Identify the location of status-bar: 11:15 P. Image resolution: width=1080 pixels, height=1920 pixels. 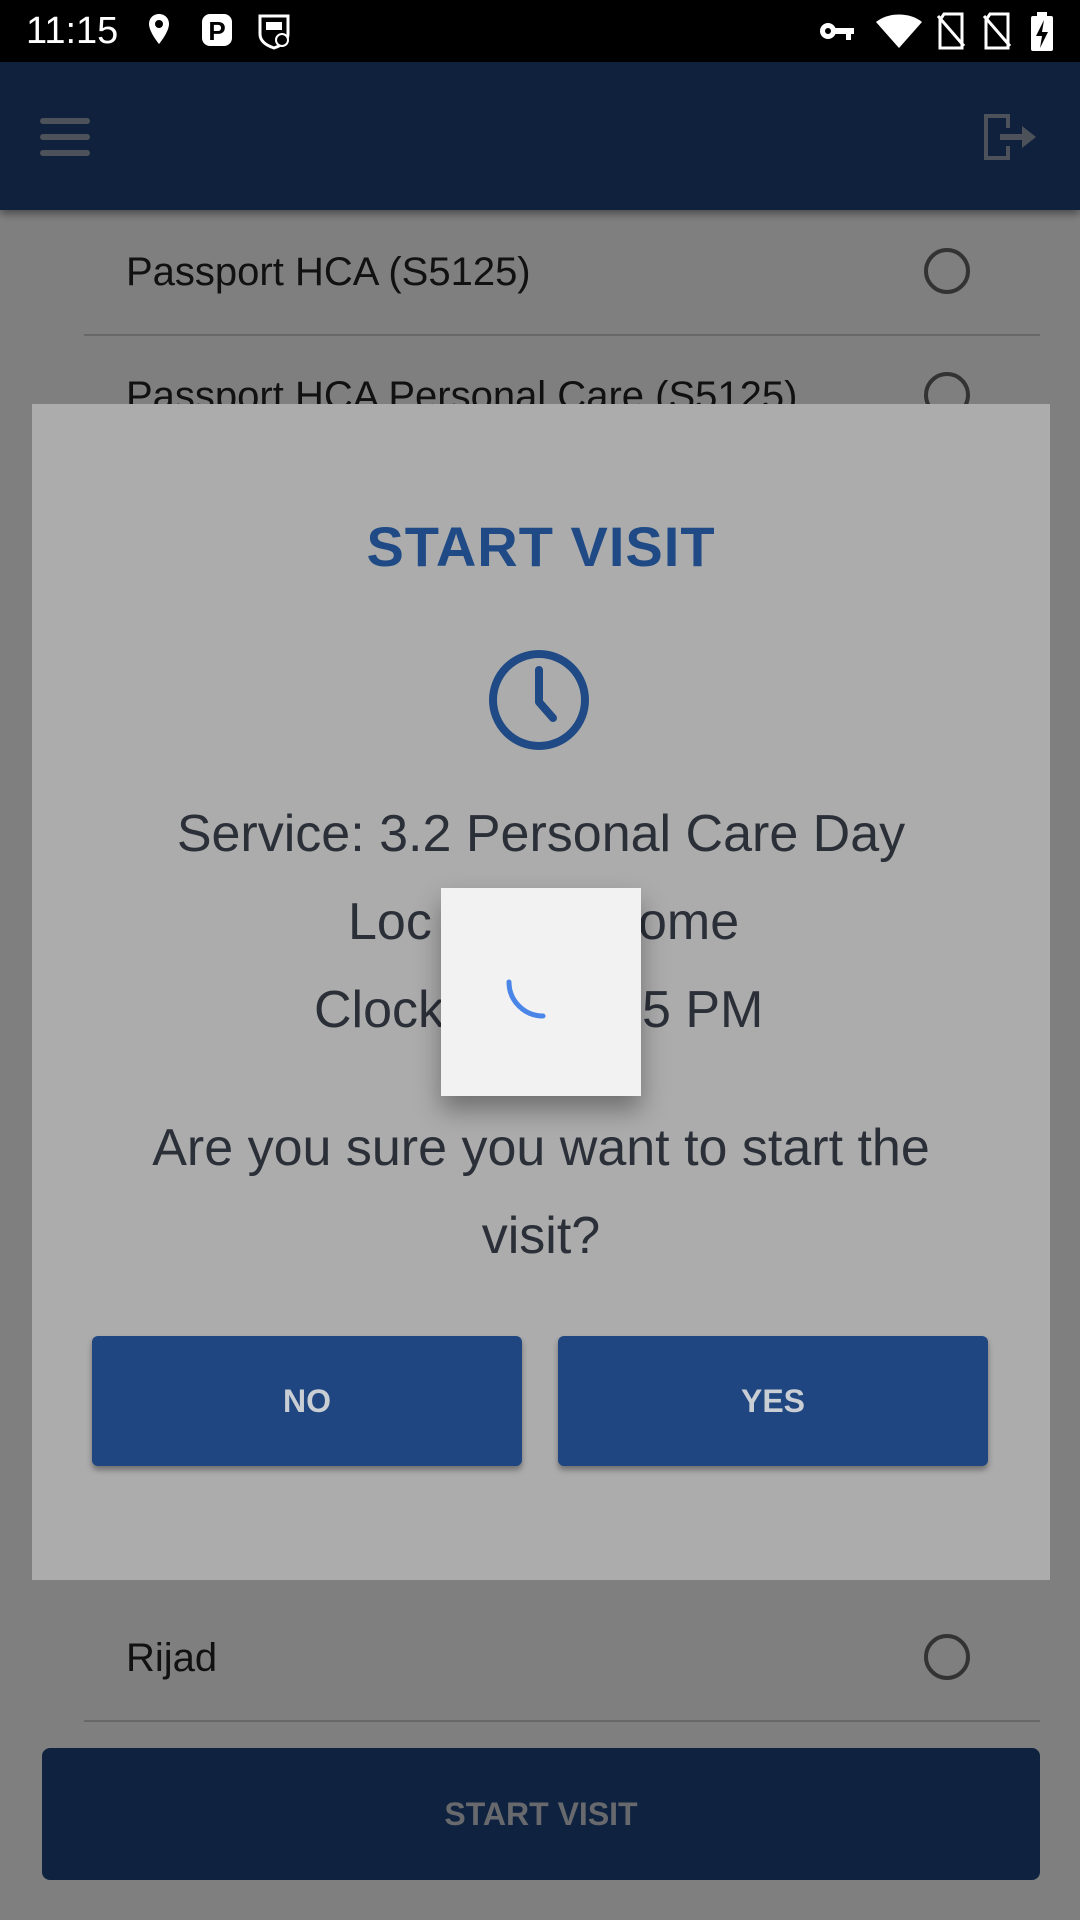
(540, 31).